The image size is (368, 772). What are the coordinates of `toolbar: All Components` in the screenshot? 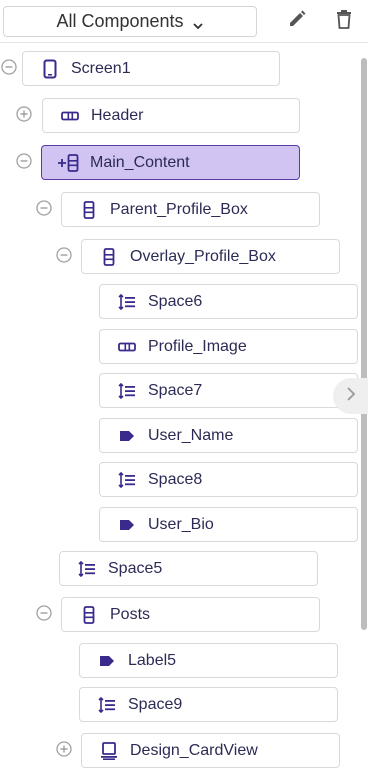 It's located at (184, 21).